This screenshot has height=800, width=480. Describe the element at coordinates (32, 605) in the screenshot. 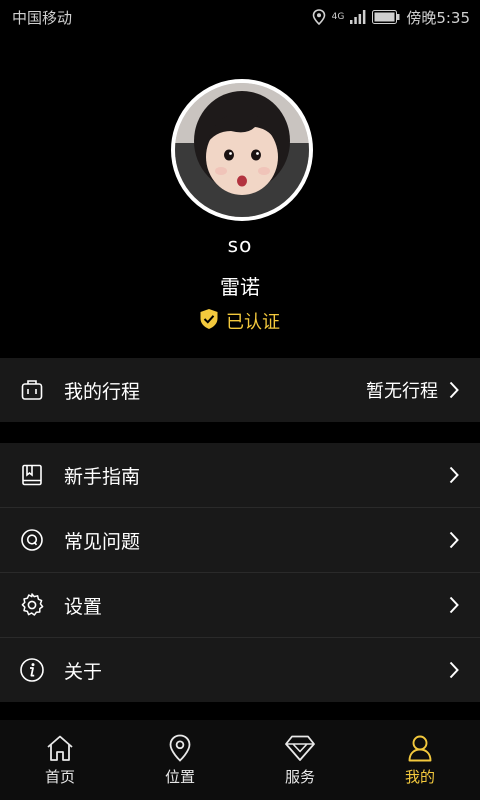

I see `gear-icon` at that location.